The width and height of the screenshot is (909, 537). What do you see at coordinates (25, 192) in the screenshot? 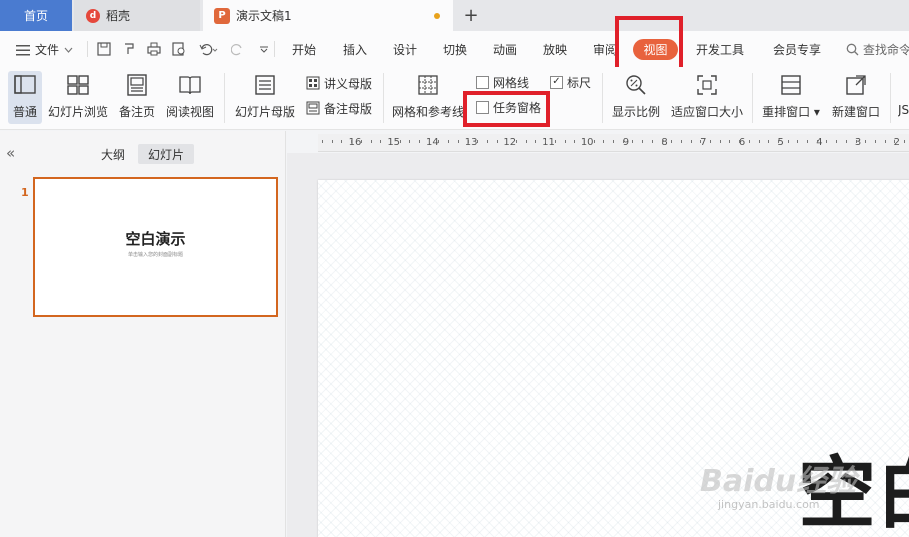
I see `slide-number: 1` at bounding box center [25, 192].